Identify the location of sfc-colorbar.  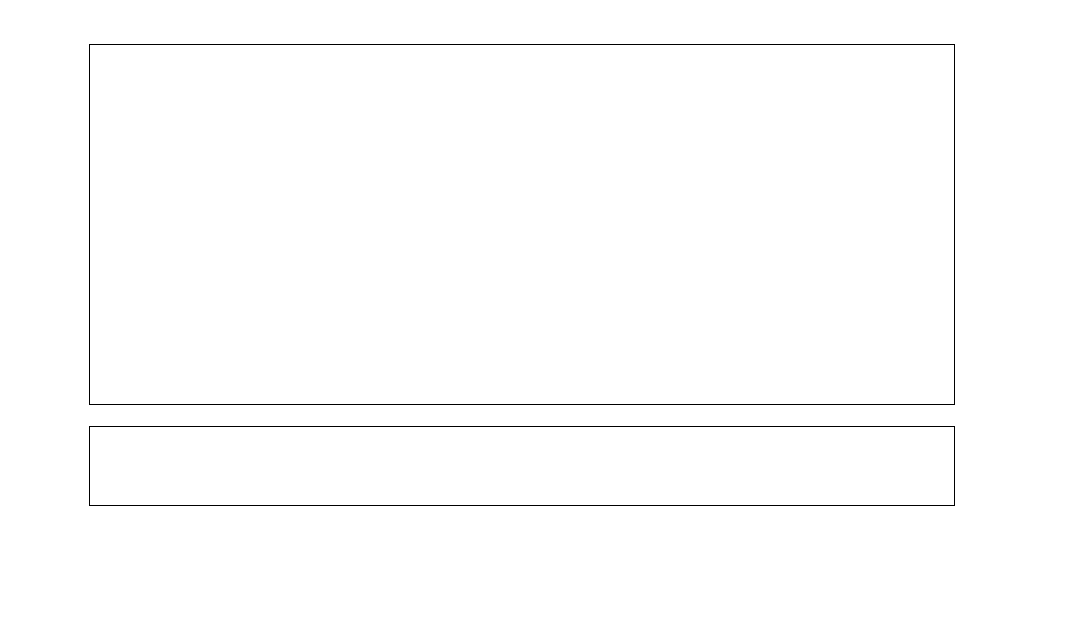
(972, 225).